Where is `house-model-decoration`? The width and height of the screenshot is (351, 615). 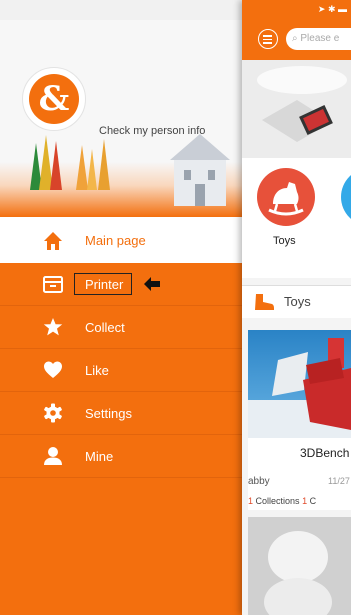
house-model-decoration is located at coordinates (200, 170).